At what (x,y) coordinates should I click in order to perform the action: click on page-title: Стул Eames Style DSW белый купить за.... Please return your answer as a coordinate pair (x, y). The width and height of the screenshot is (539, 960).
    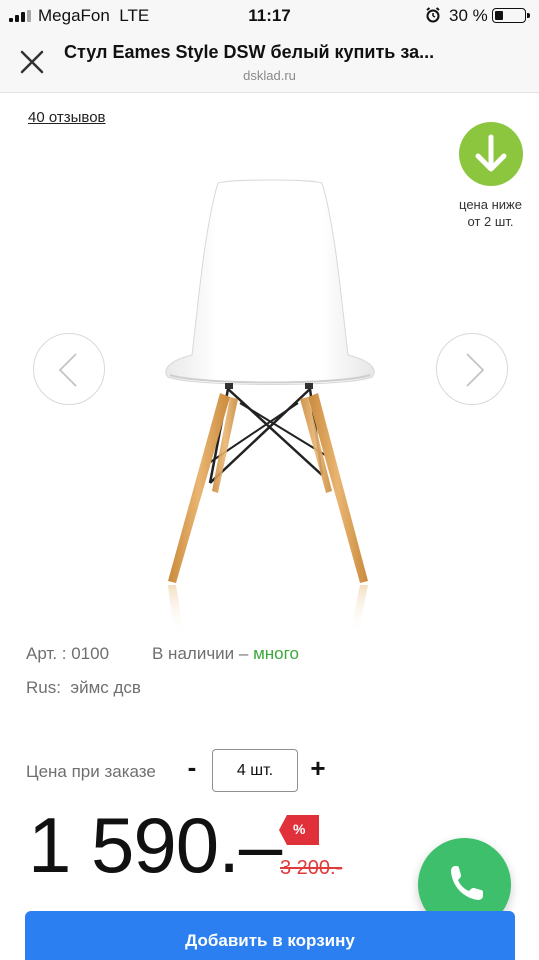
    Looking at the image, I should click on (249, 52).